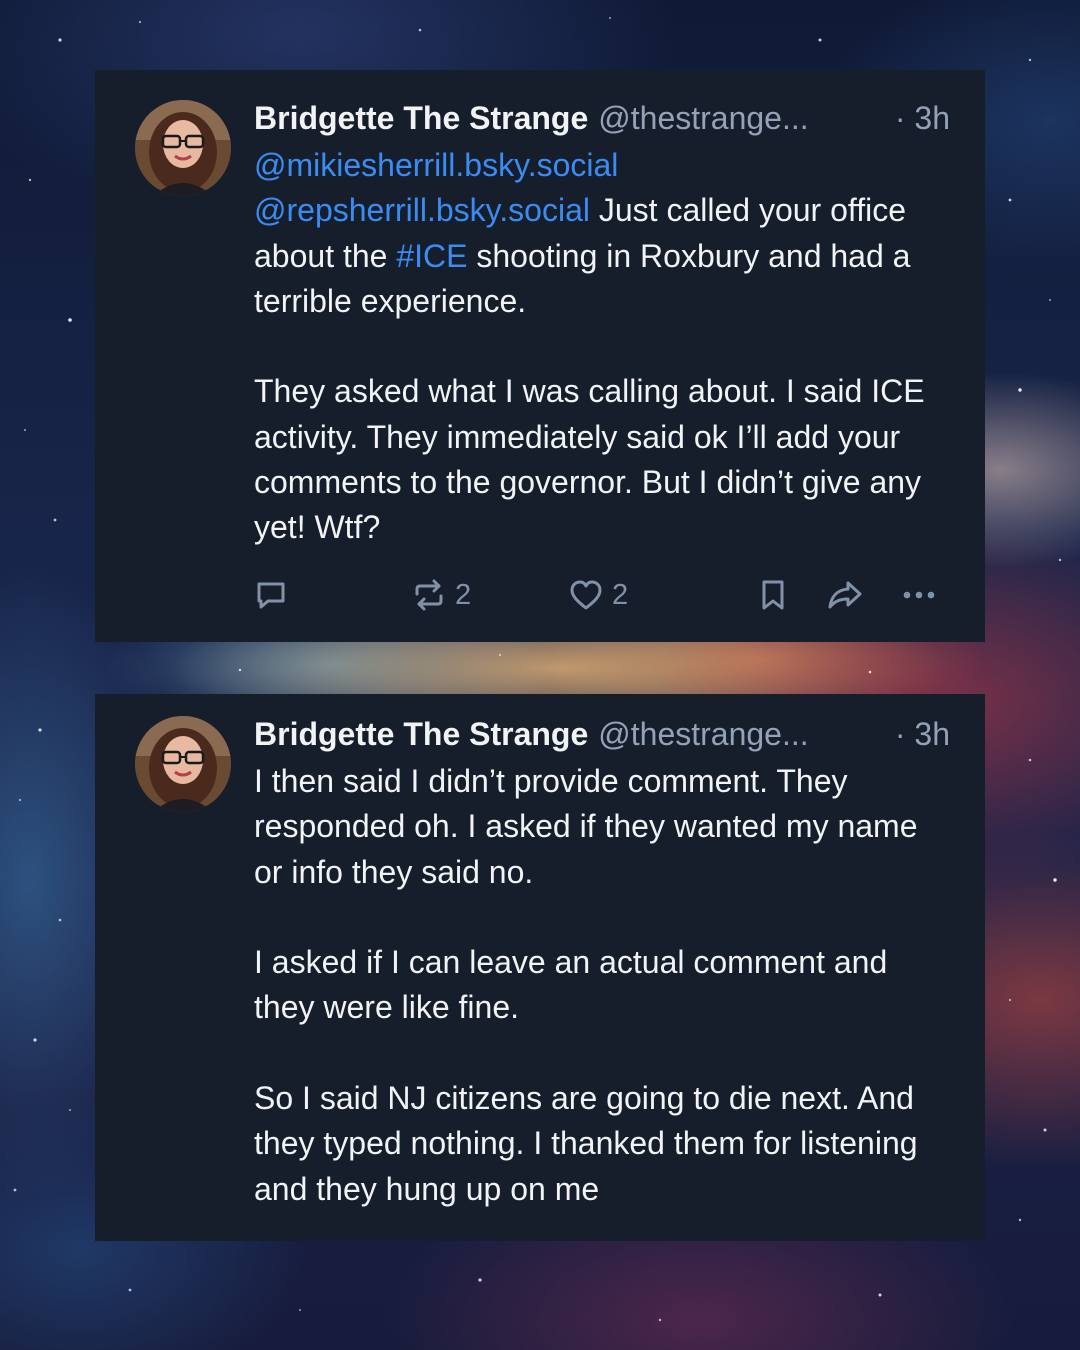  I want to click on mention-link: @repsherrill.bsky.social, so click(422, 210).